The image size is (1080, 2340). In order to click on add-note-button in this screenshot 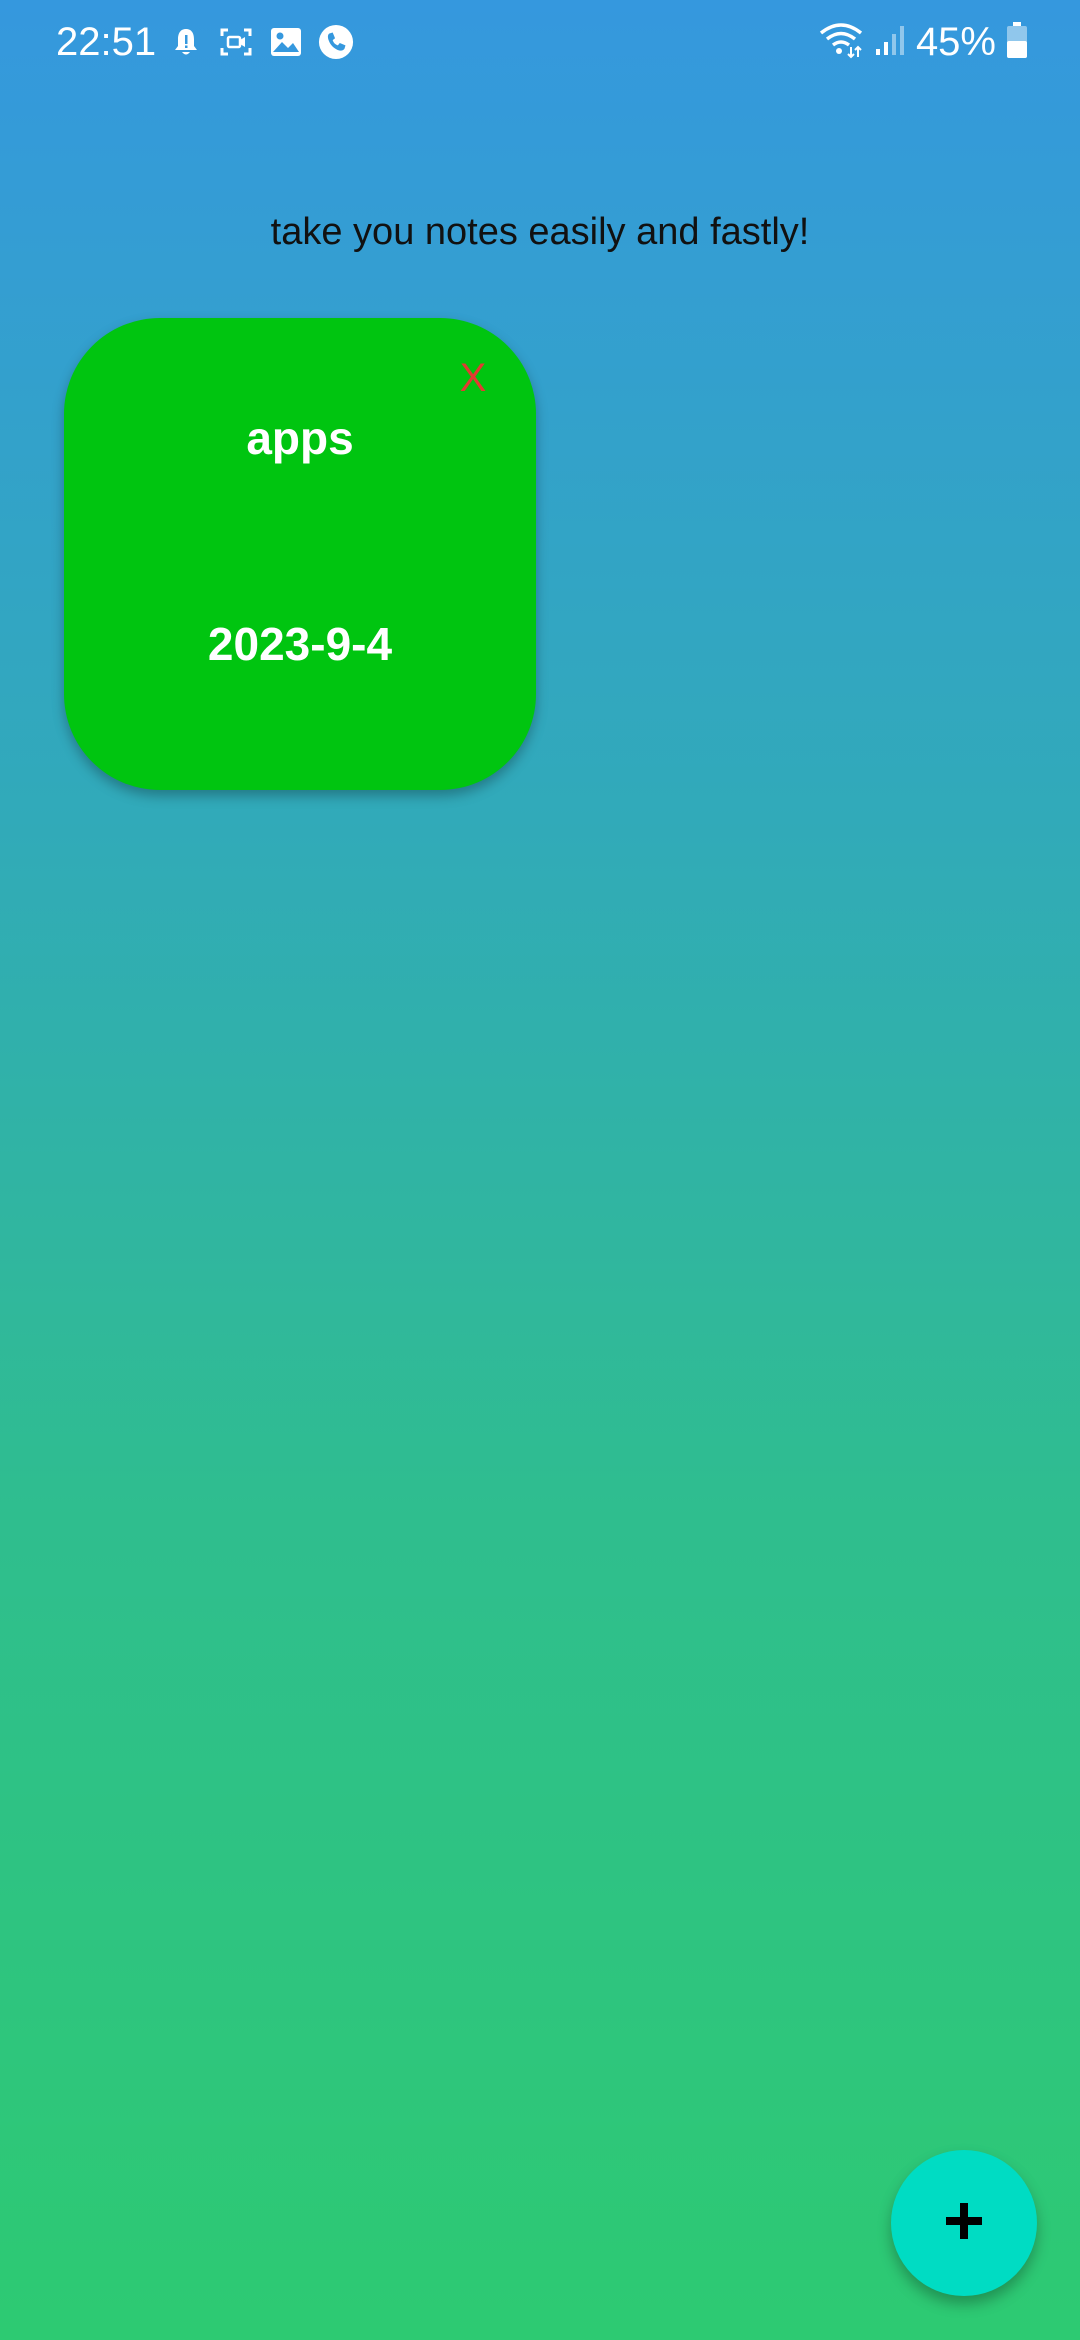, I will do `click(964, 2223)`.